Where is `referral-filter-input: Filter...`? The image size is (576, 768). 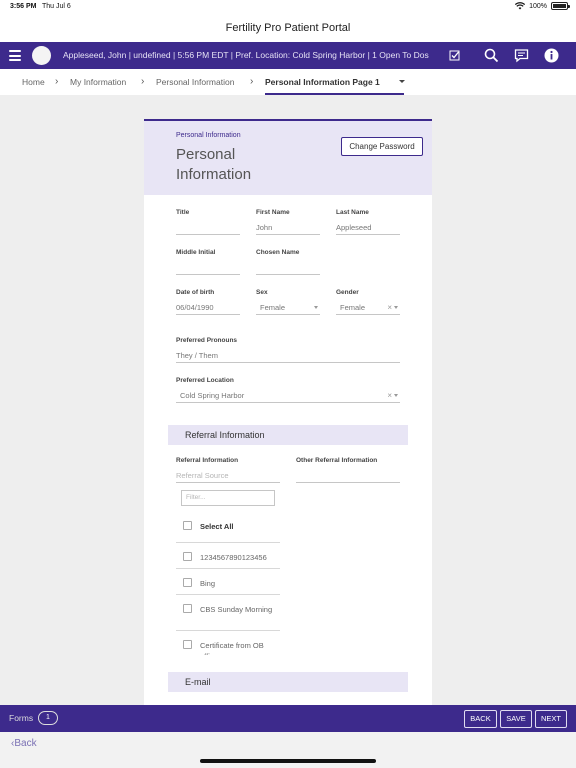
referral-filter-input: Filter... is located at coordinates (228, 498).